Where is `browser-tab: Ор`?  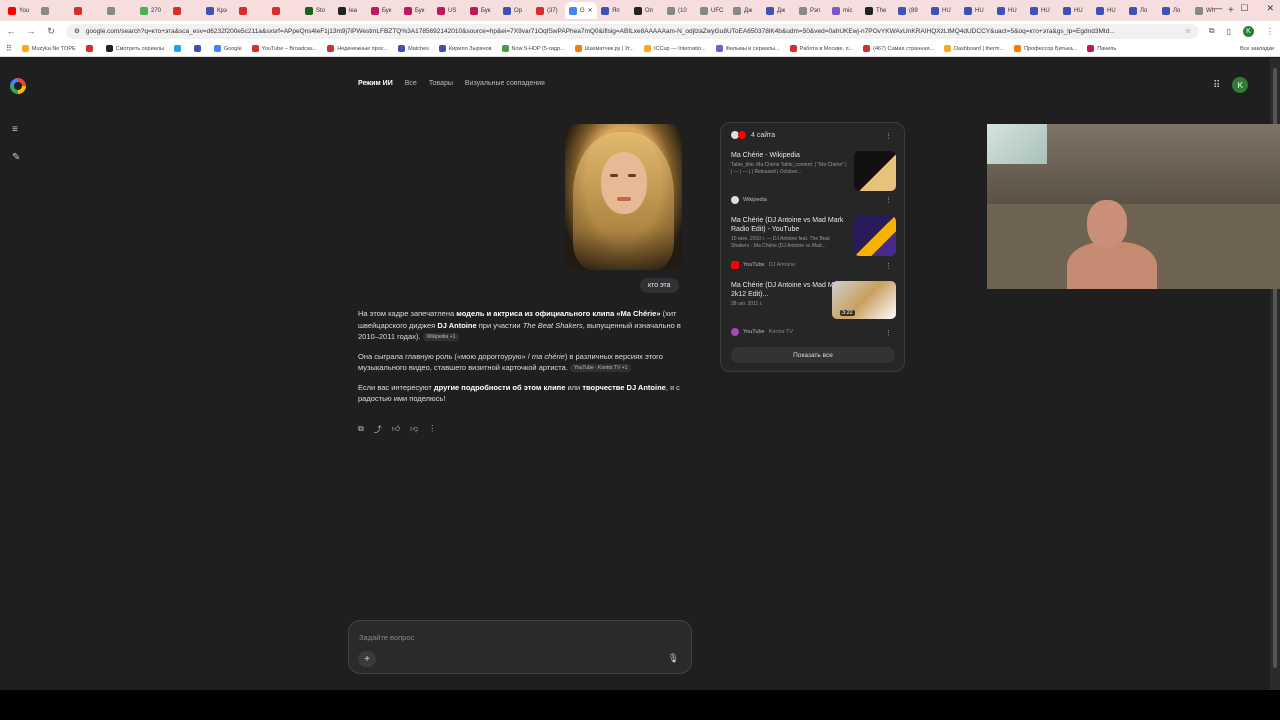 browser-tab: Ор is located at coordinates (515, 10).